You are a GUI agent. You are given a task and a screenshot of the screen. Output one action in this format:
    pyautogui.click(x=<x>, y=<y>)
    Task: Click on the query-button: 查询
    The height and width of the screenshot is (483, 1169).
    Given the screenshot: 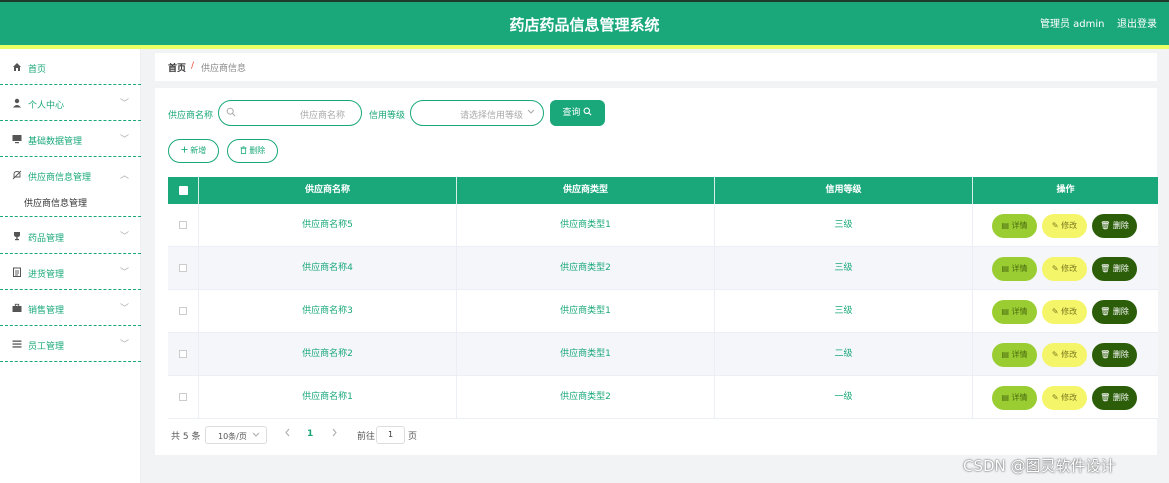 What is the action you would take?
    pyautogui.click(x=577, y=113)
    